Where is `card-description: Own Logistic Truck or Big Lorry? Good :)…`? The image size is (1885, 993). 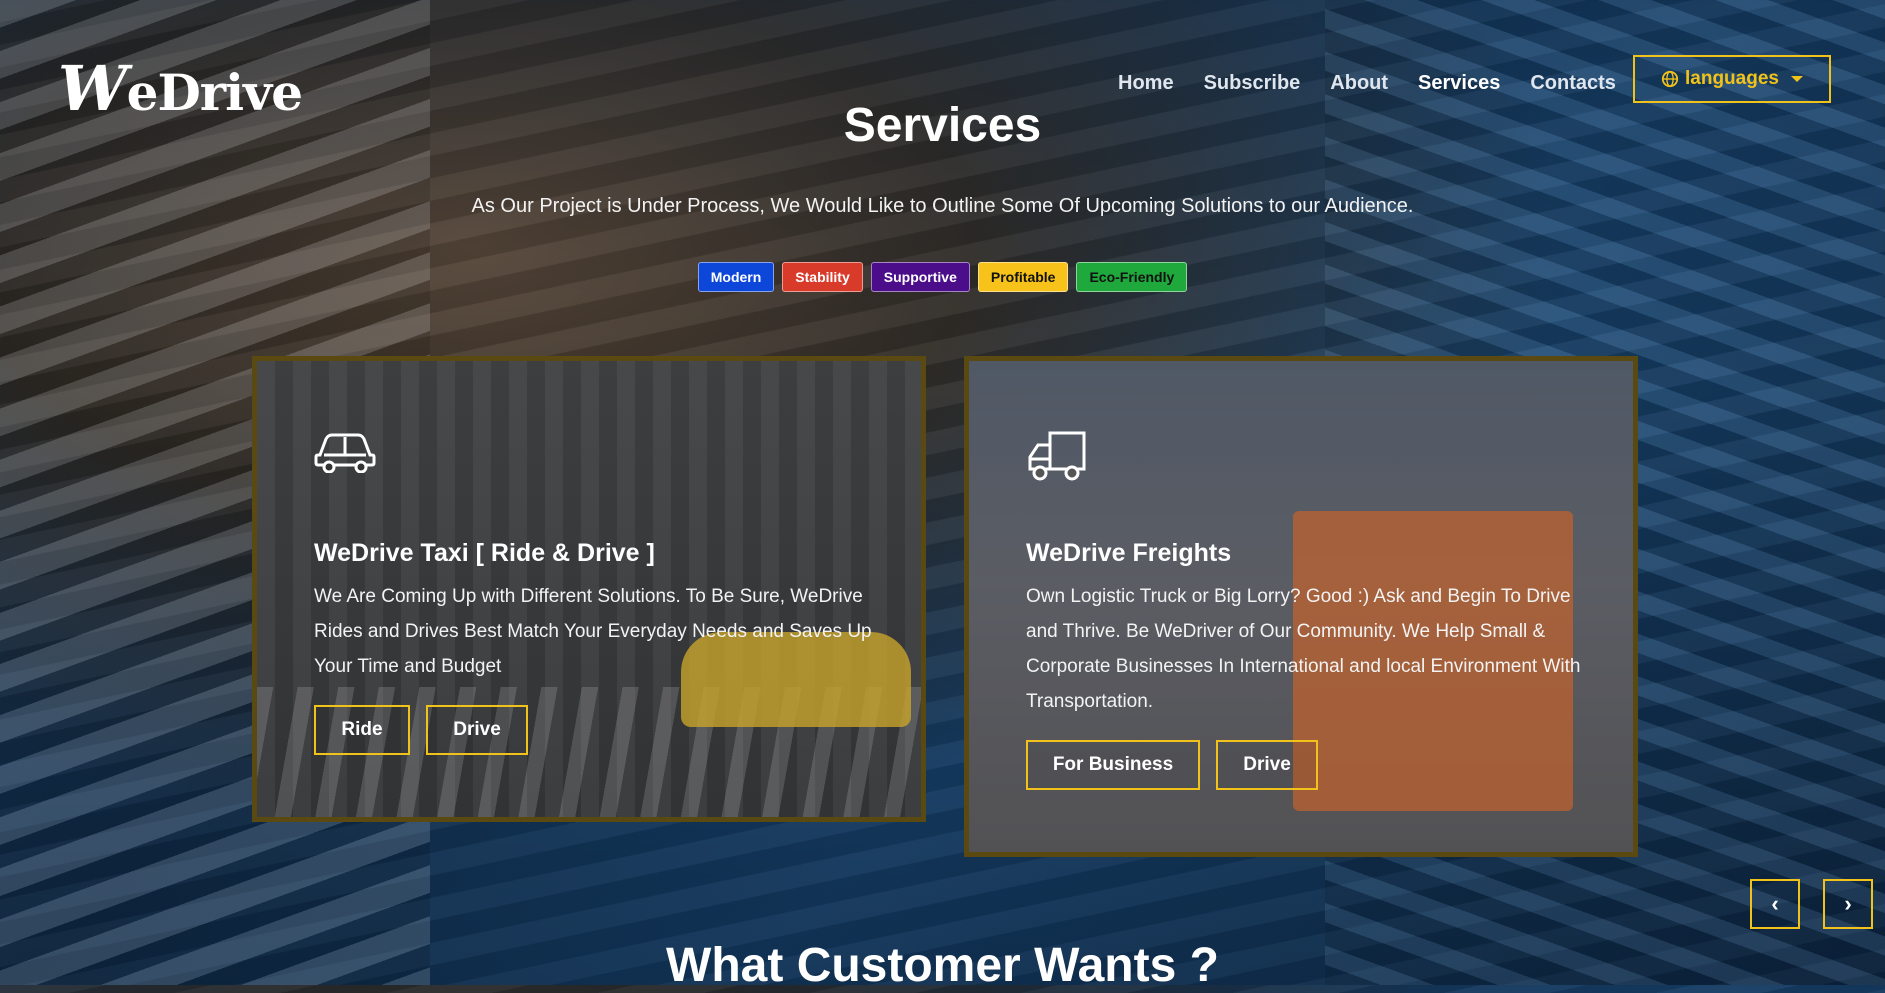 card-description: Own Logistic Truck or Big Lorry? Good :)… is located at coordinates (1303, 649).